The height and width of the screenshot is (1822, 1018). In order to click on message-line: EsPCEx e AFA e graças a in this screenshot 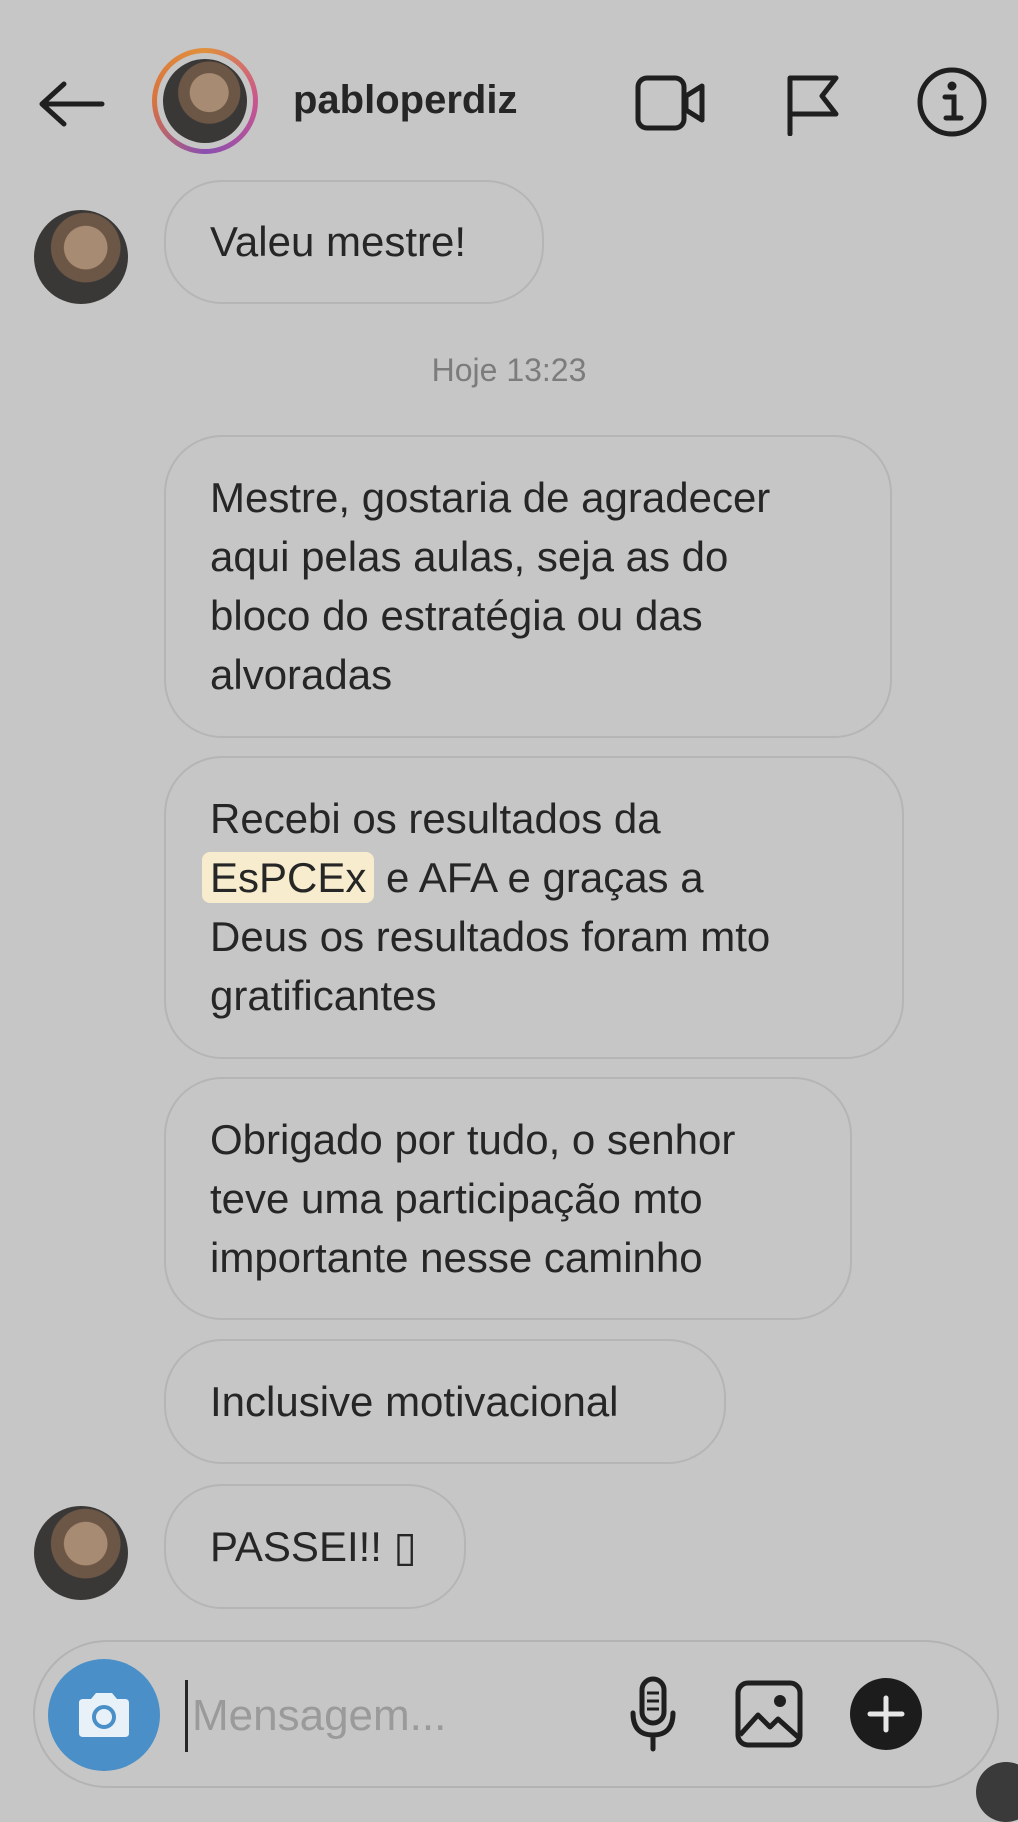, I will do `click(530, 877)`.